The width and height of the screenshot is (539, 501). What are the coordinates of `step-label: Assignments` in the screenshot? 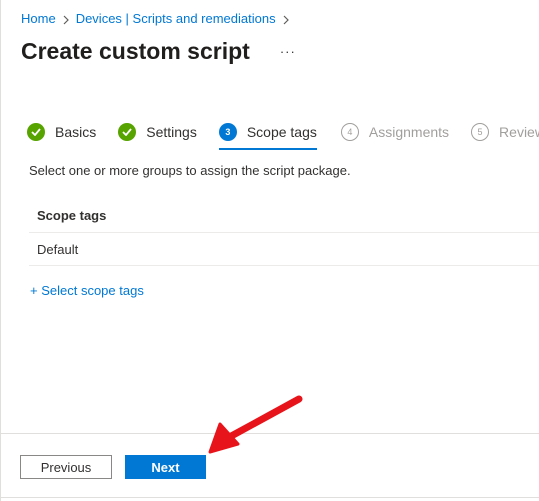 It's located at (409, 132).